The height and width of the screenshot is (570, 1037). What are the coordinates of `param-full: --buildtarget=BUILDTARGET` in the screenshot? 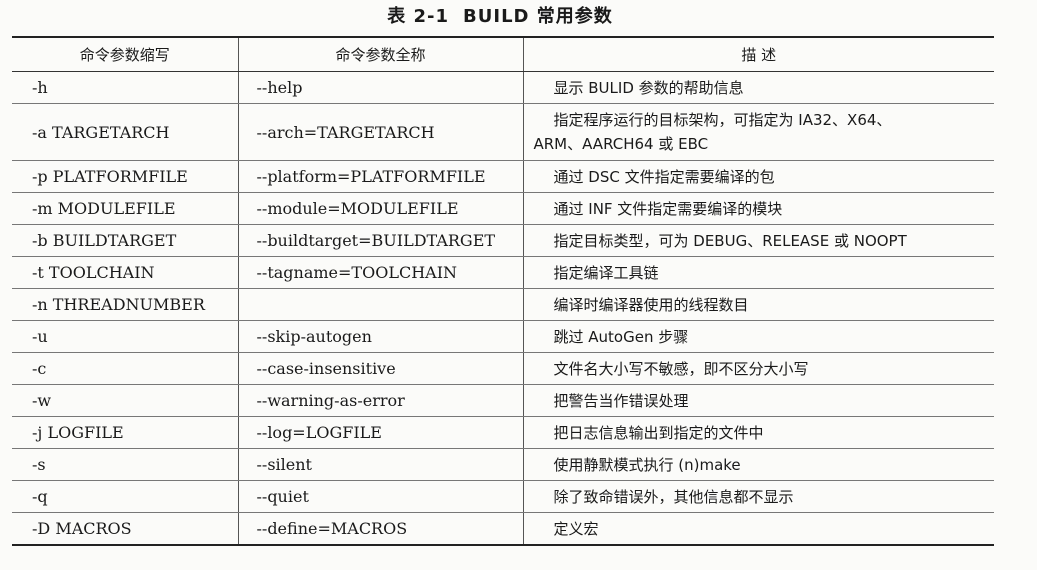 It's located at (380, 240).